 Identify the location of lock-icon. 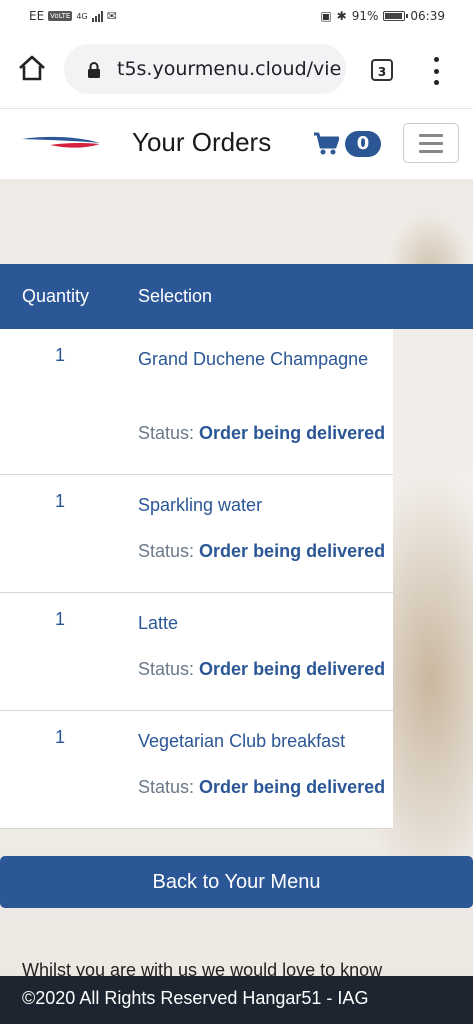
(94, 70).